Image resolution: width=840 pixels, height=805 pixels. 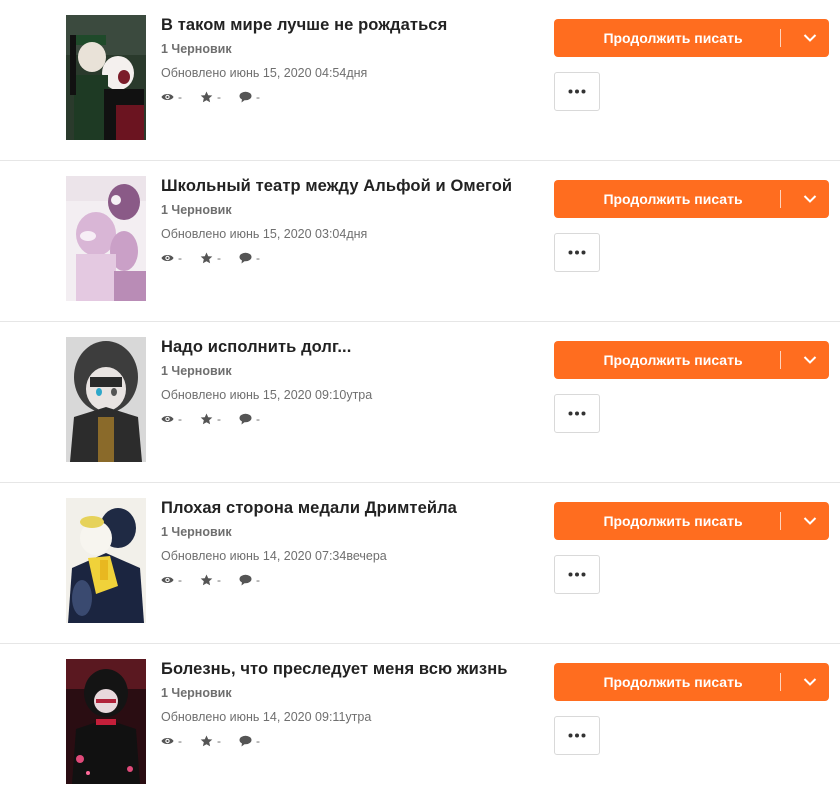 I want to click on updated-timestamp: Обновлено июнь 15, 2020 03:04дня, so click(x=264, y=234).